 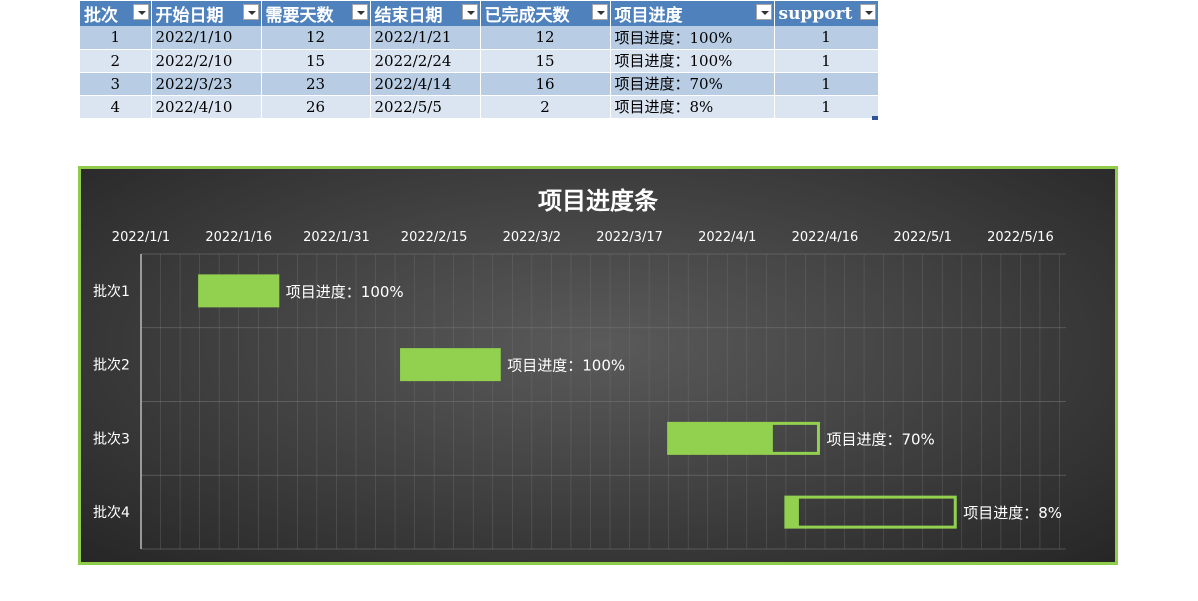 I want to click on table-cell: 4, so click(x=116, y=107).